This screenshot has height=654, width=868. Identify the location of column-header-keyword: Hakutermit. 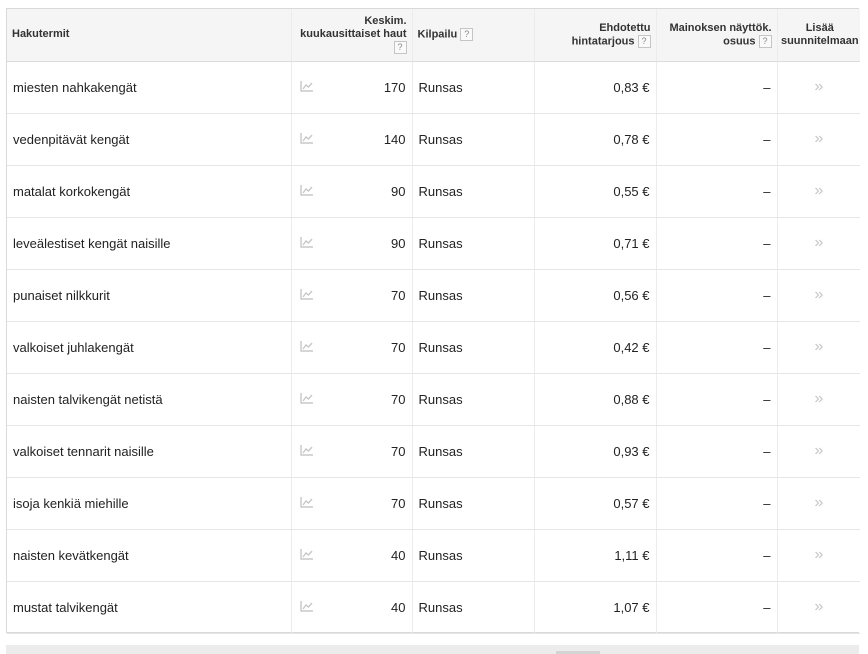
(149, 35).